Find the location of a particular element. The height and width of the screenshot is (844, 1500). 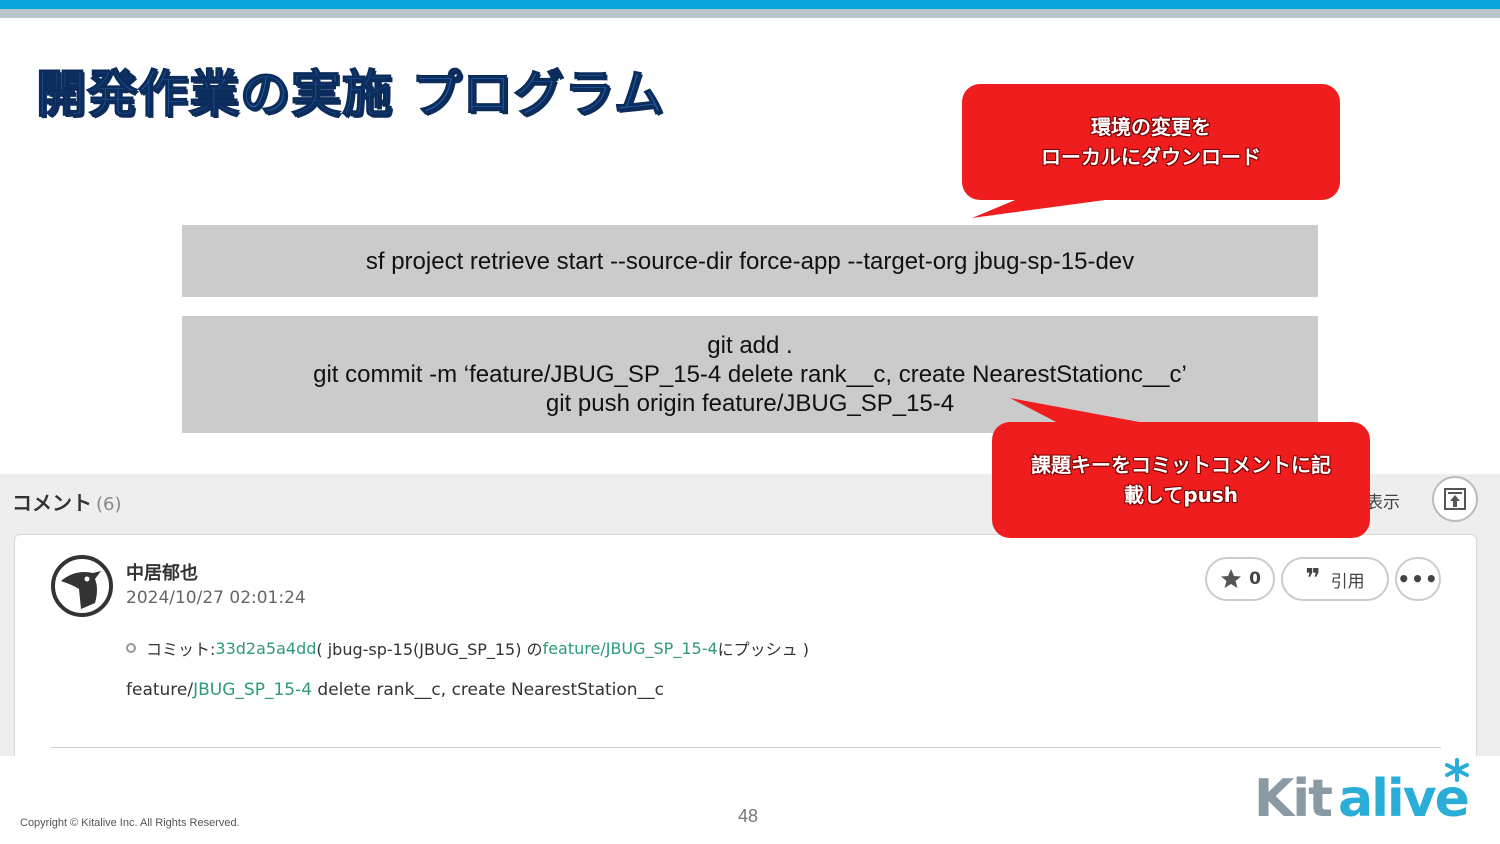

kitalive-logo: Kit alive is located at coordinates (1367, 794).